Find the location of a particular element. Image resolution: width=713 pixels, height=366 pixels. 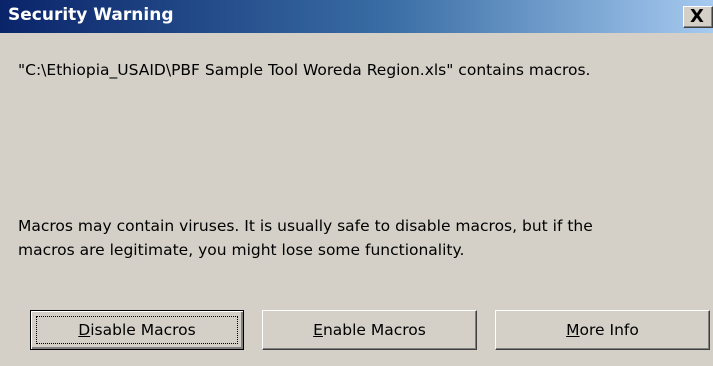

enable-mnemonic: E is located at coordinates (318, 330).